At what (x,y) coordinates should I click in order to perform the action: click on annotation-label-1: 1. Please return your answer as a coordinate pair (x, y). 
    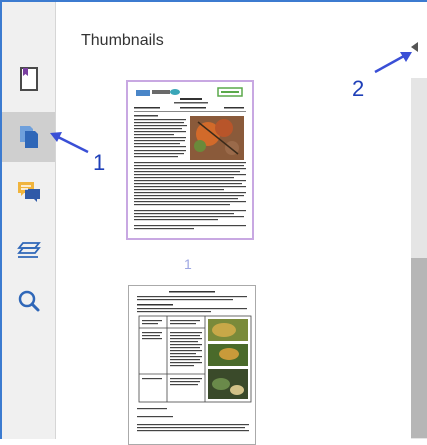
    Looking at the image, I should click on (99, 162).